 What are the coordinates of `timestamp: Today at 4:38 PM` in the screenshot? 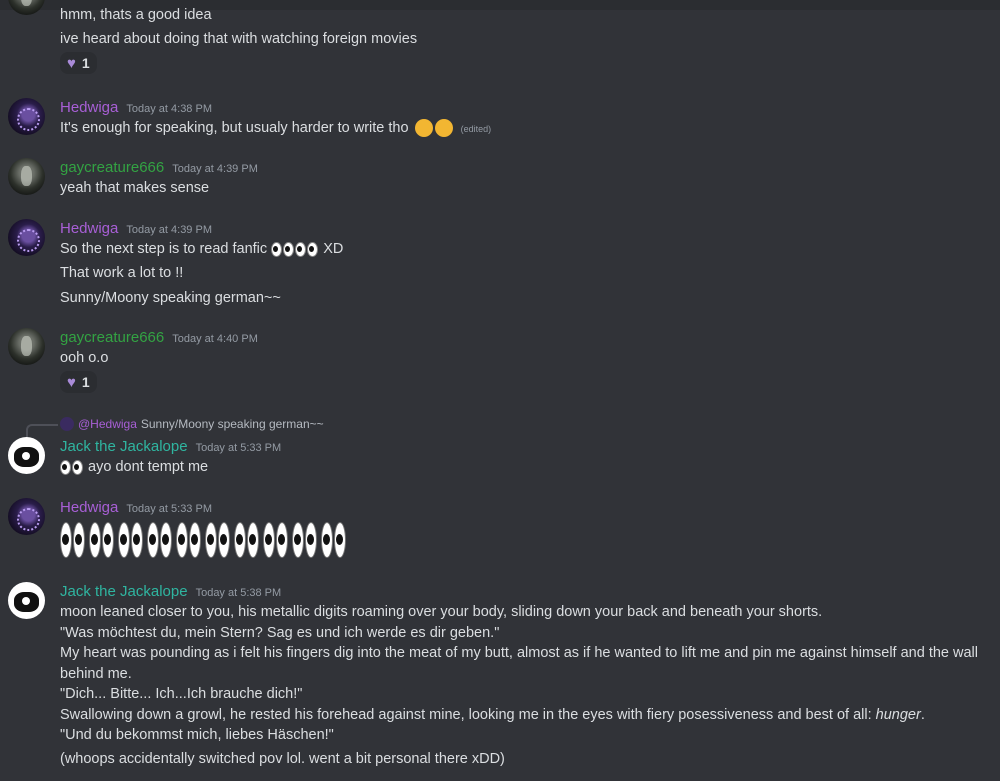 It's located at (169, 109).